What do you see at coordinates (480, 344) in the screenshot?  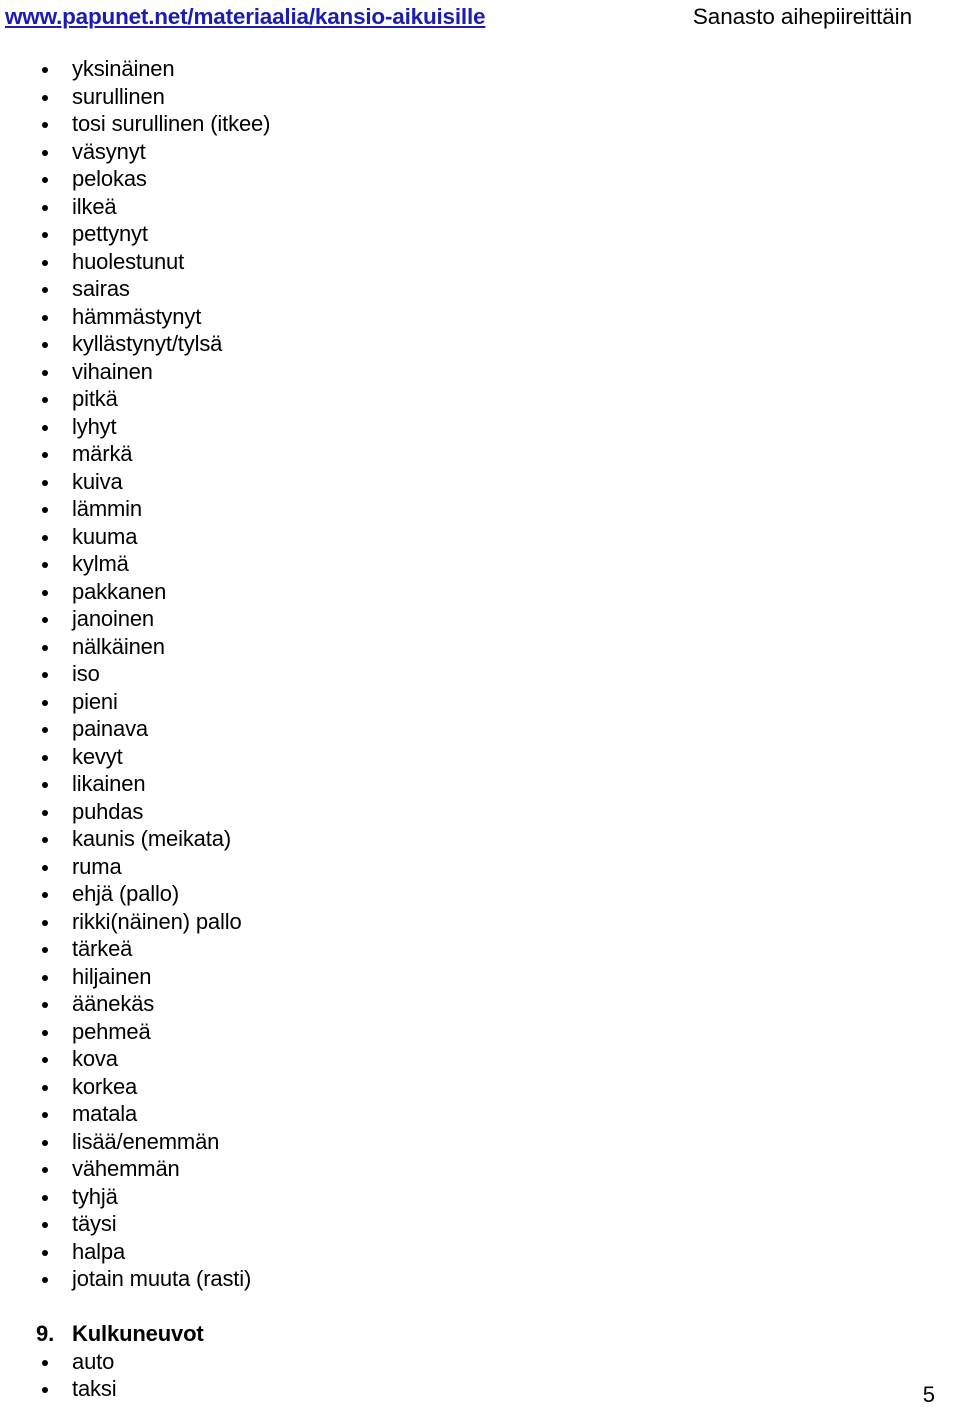 I see `list-item: kyllästynyt/tylsä` at bounding box center [480, 344].